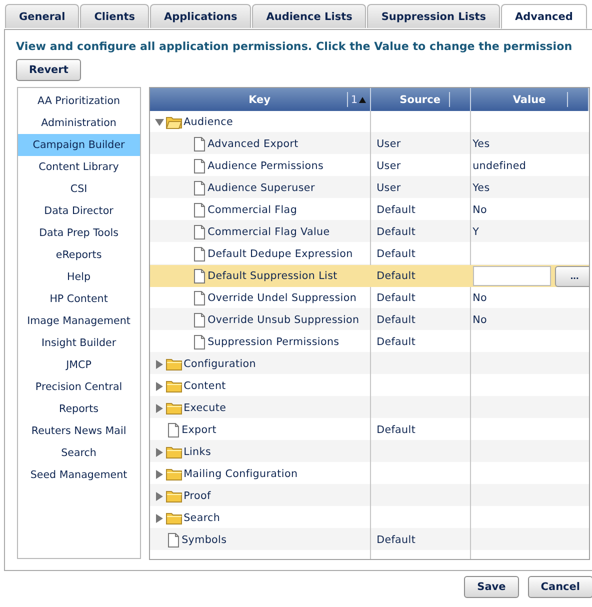 Image resolution: width=592 pixels, height=607 pixels. What do you see at coordinates (420, 99) in the screenshot?
I see `column-header: Source` at bounding box center [420, 99].